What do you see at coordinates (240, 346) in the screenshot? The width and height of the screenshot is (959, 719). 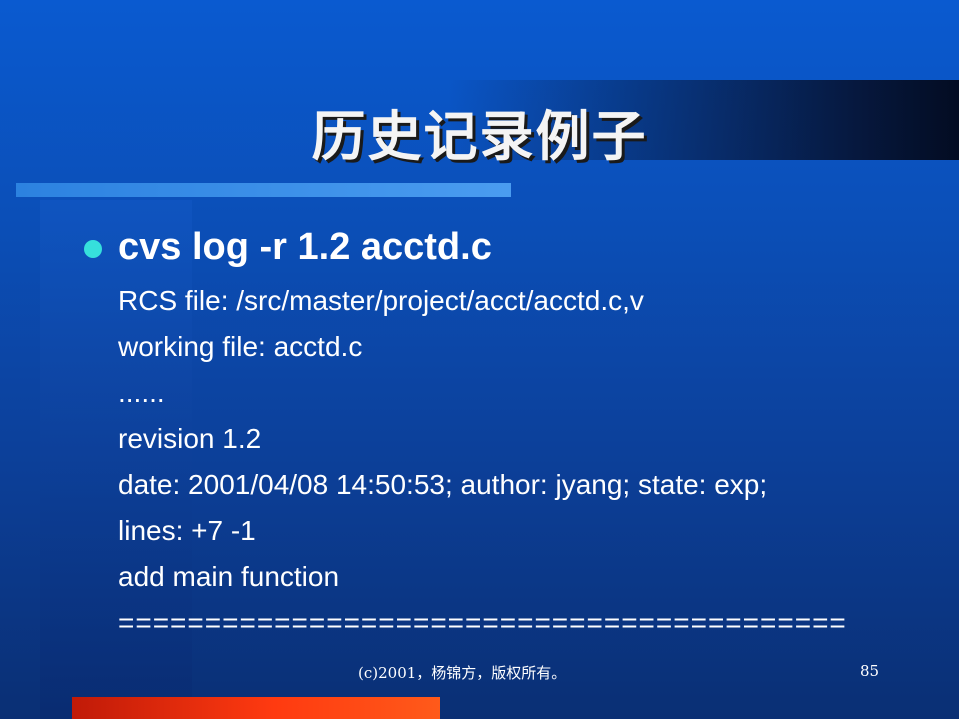 I see `log-line-working-file: working file: acctd.c` at bounding box center [240, 346].